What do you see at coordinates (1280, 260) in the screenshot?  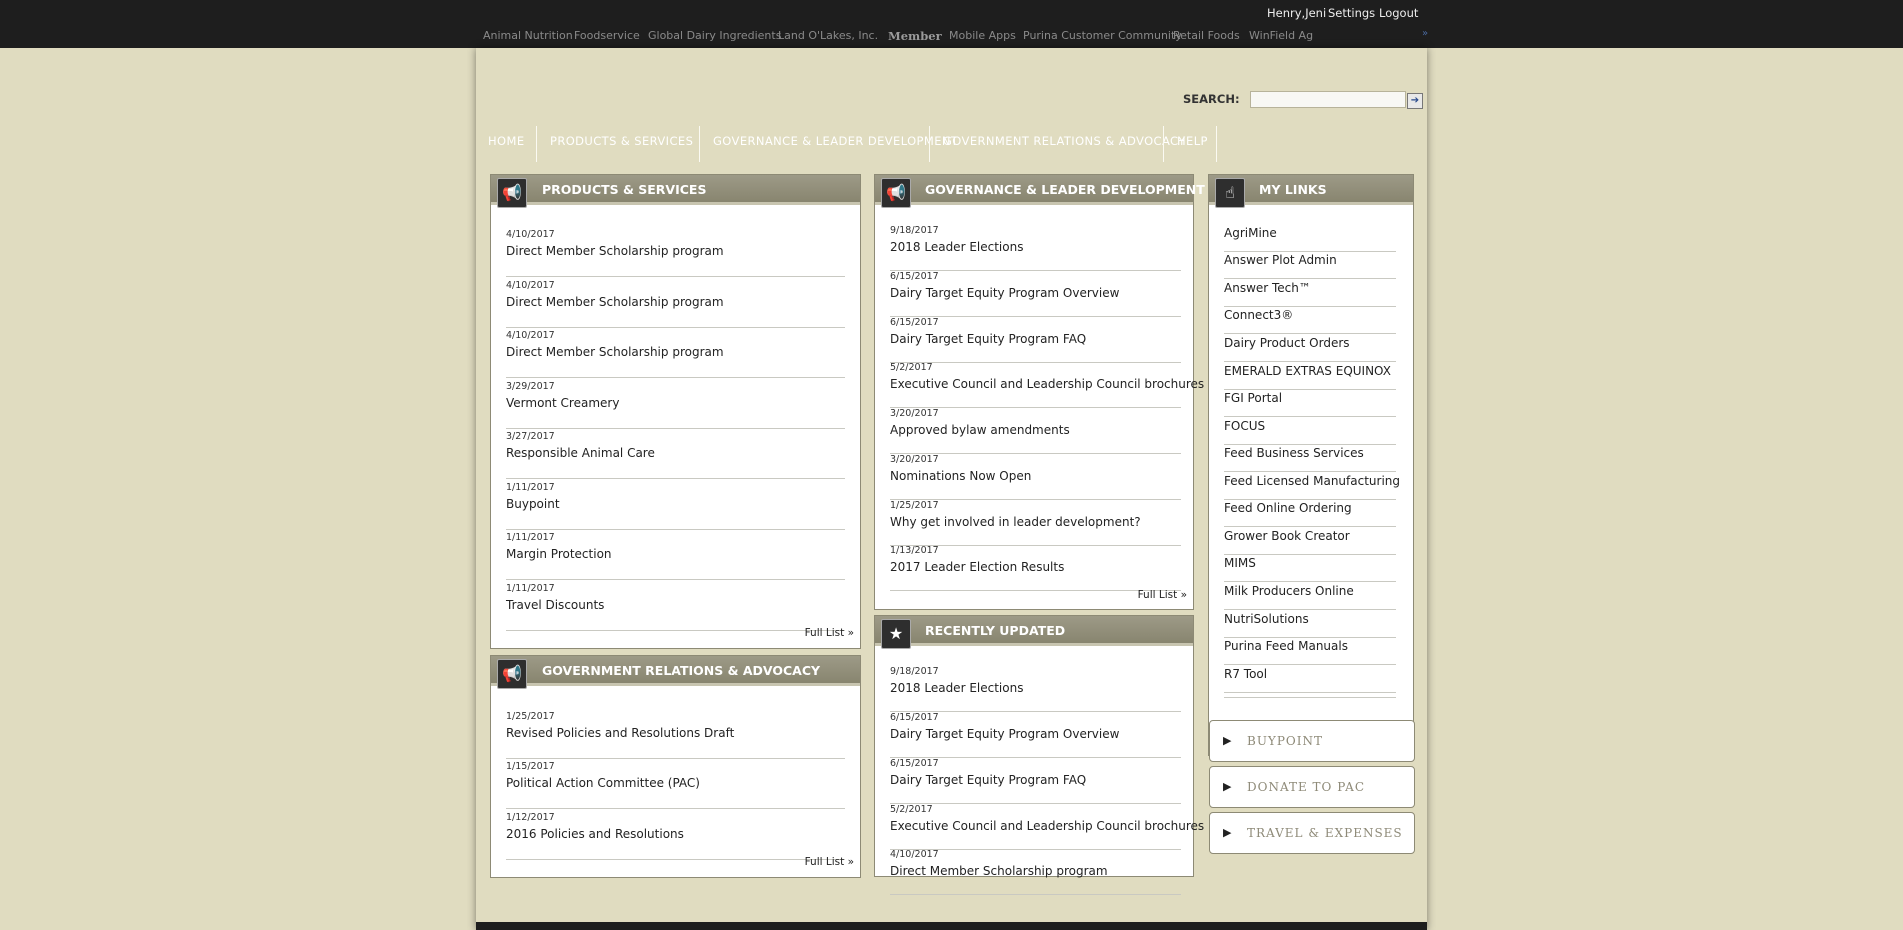 I see `my-link: Answer Plot Admin` at bounding box center [1280, 260].